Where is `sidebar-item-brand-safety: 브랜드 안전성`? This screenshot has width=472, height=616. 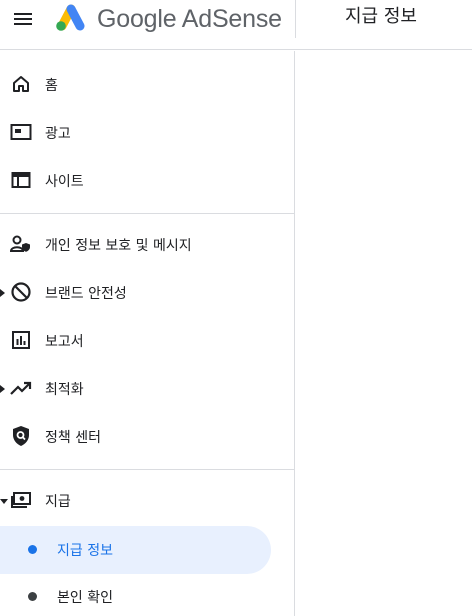
sidebar-item-brand-safety: 브랜드 안전성 is located at coordinates (147, 293).